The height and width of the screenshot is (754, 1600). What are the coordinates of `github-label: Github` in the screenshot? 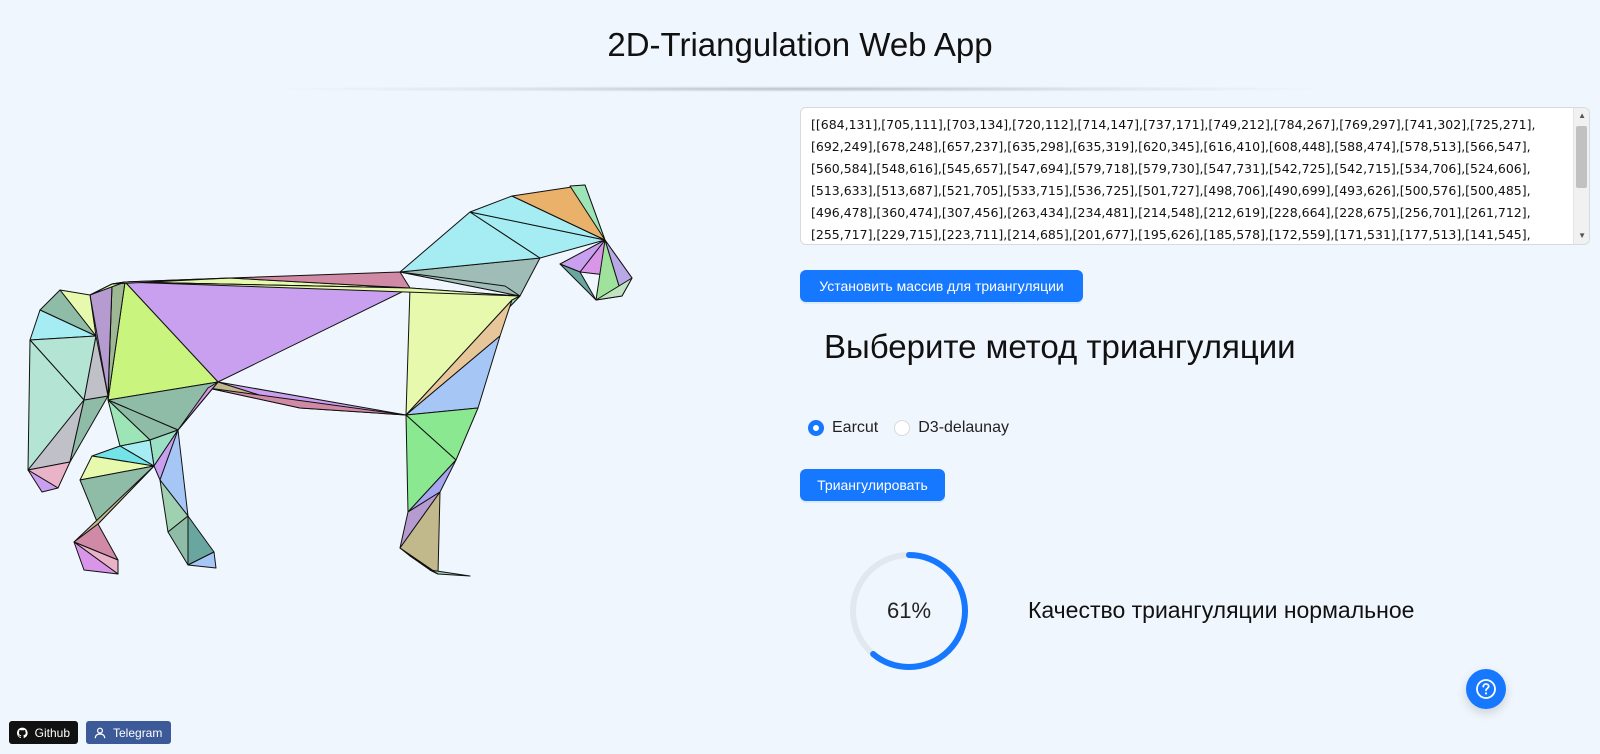 It's located at (52, 732).